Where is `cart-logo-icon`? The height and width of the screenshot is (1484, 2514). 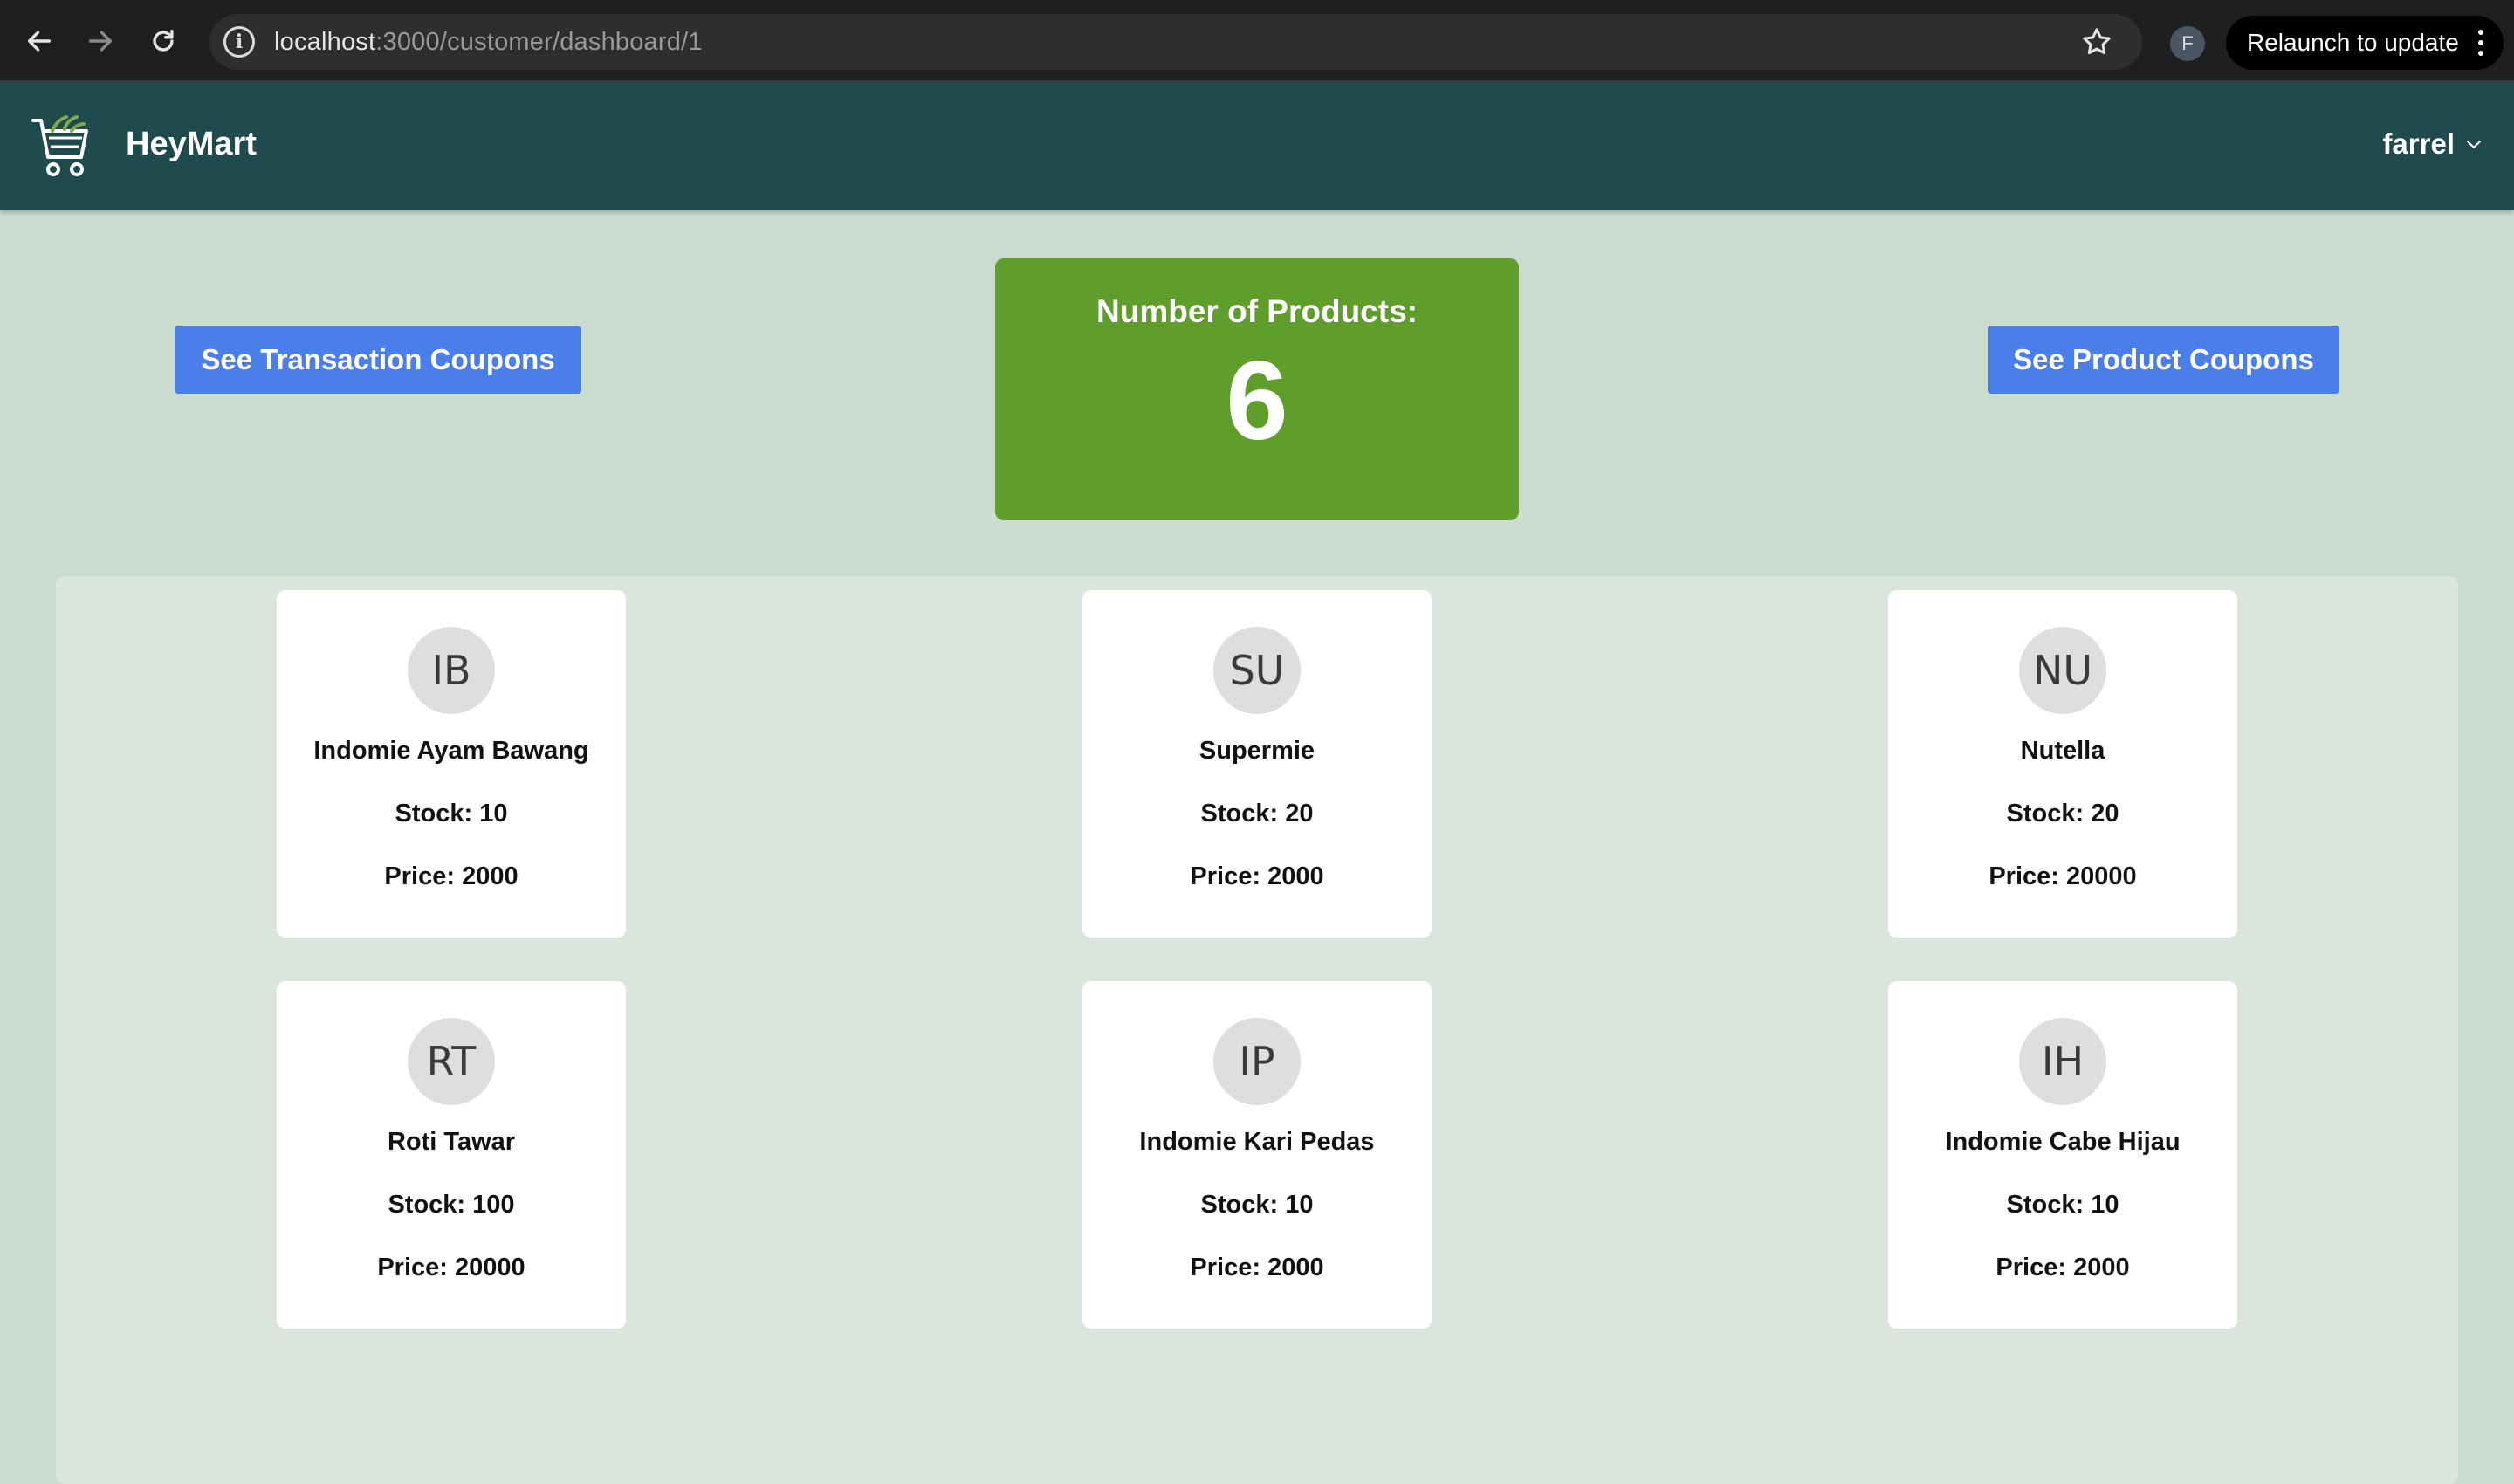 cart-logo-icon is located at coordinates (62, 147).